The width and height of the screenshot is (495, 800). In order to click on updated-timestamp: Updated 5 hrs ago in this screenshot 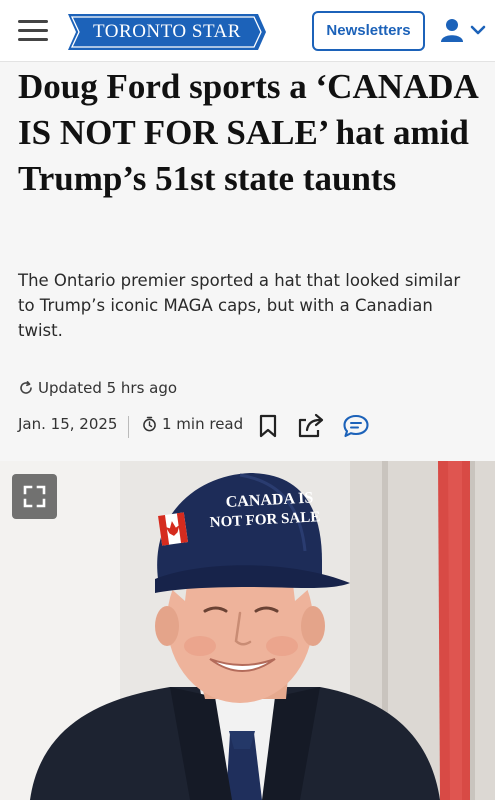, I will do `click(97, 388)`.